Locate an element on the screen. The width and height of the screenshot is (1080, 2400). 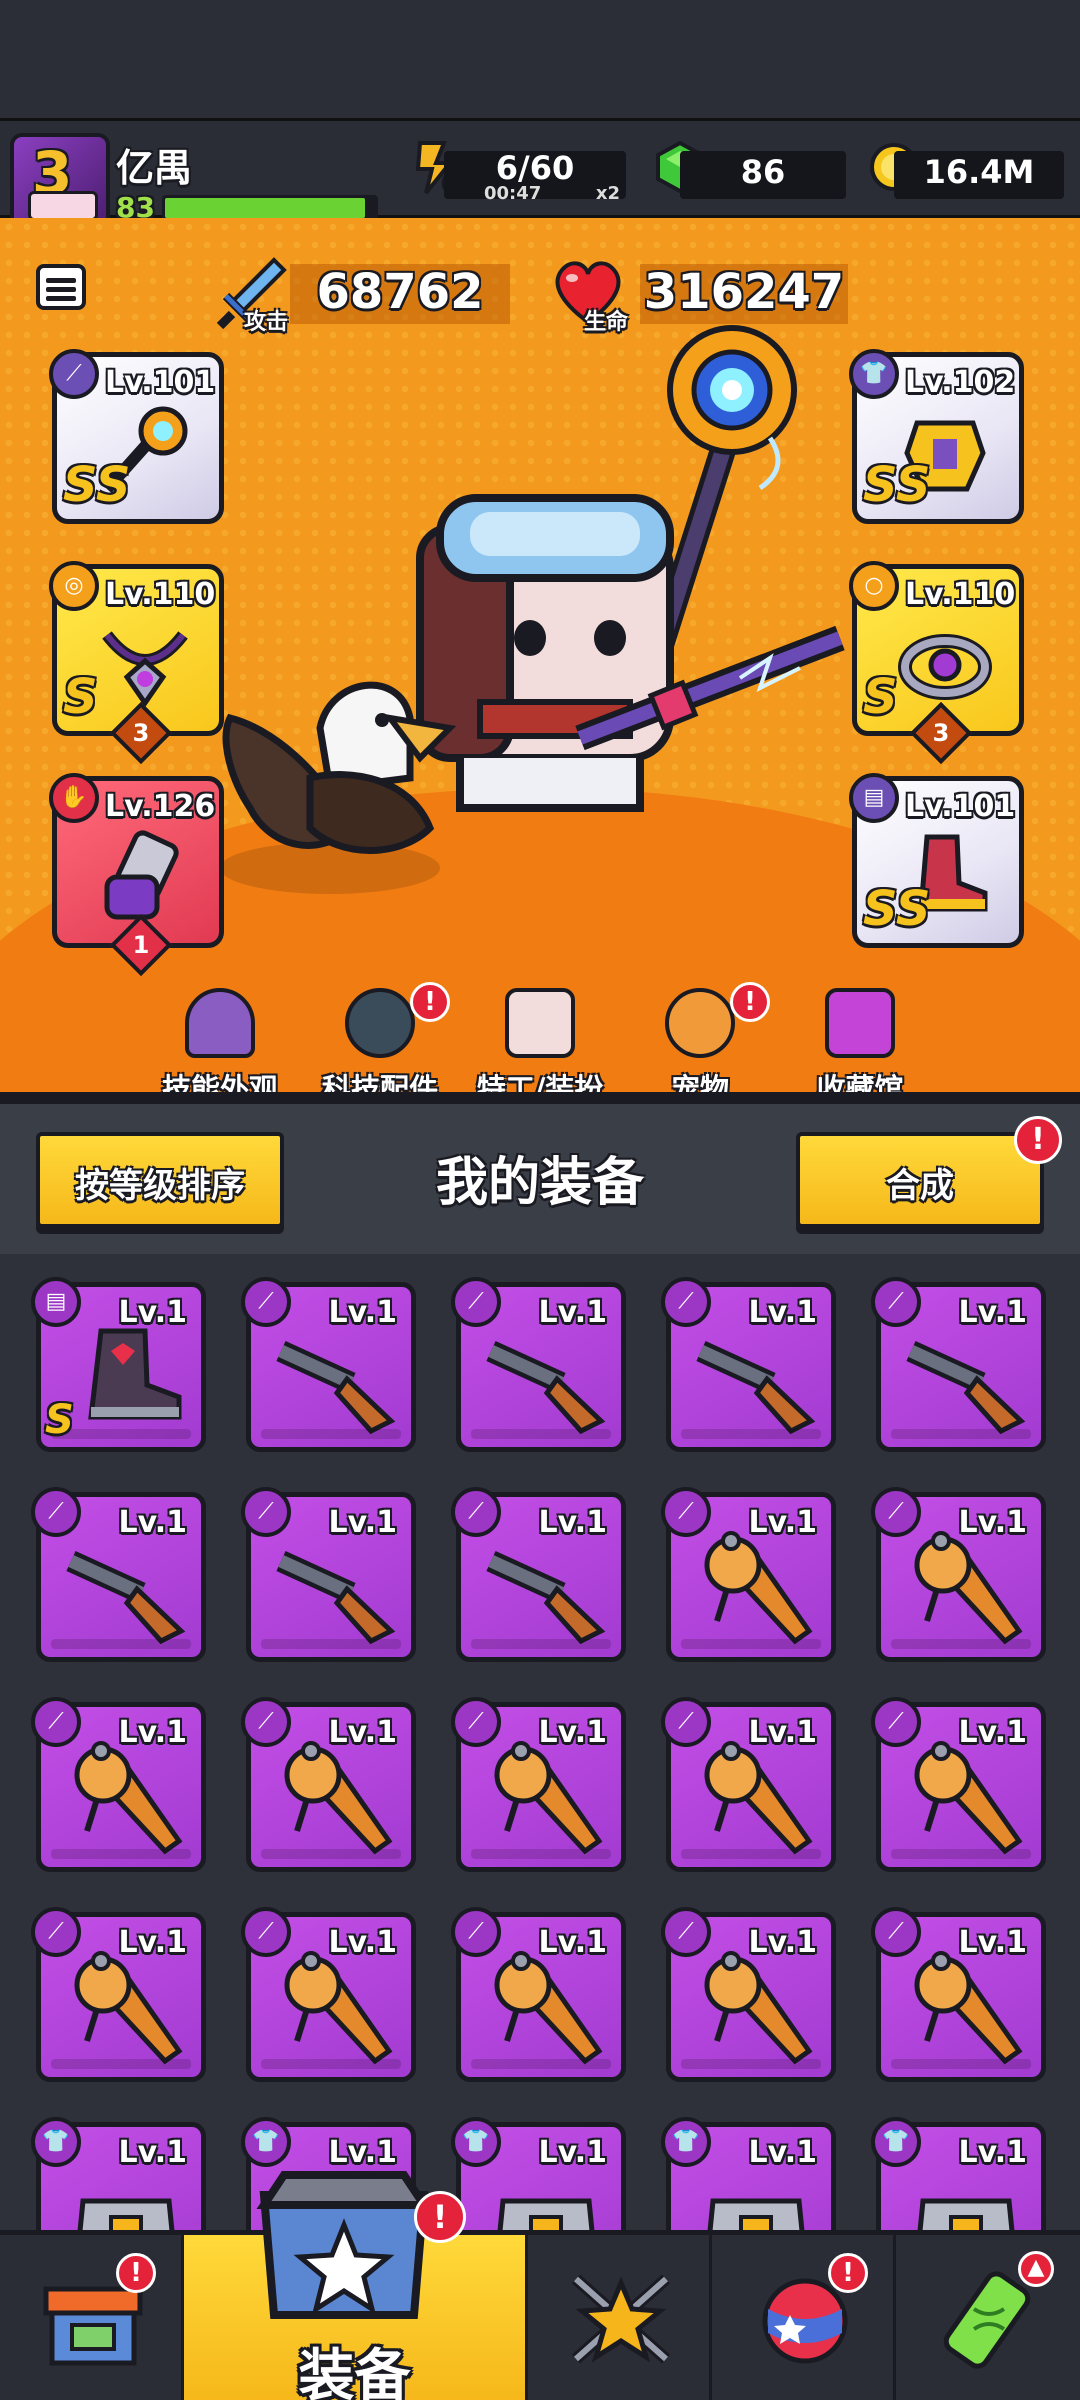
necklace-item-icon is located at coordinates (145, 669).